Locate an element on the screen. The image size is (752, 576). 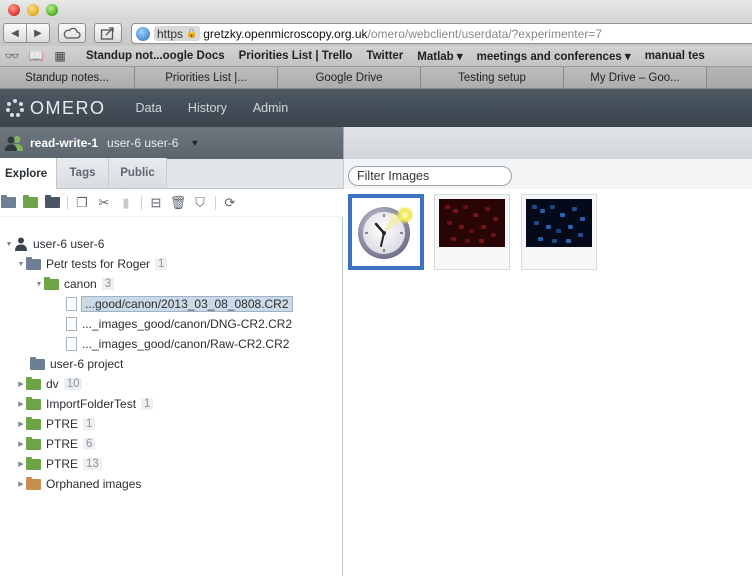
omero-logo-icon is located at coordinates (15, 108).